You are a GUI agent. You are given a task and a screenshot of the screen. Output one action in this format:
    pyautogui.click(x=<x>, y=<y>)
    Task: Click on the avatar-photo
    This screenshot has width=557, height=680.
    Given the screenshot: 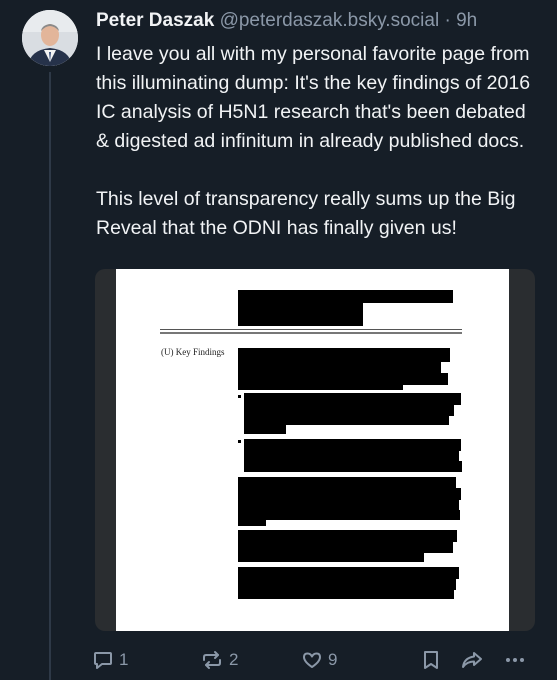 What is the action you would take?
    pyautogui.click(x=50, y=38)
    